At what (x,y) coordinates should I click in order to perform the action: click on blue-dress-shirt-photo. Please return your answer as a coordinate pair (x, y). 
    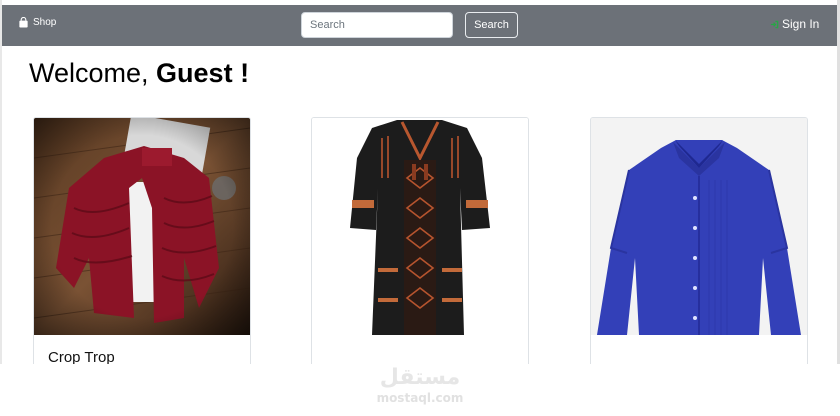
    Looking at the image, I should click on (699, 226).